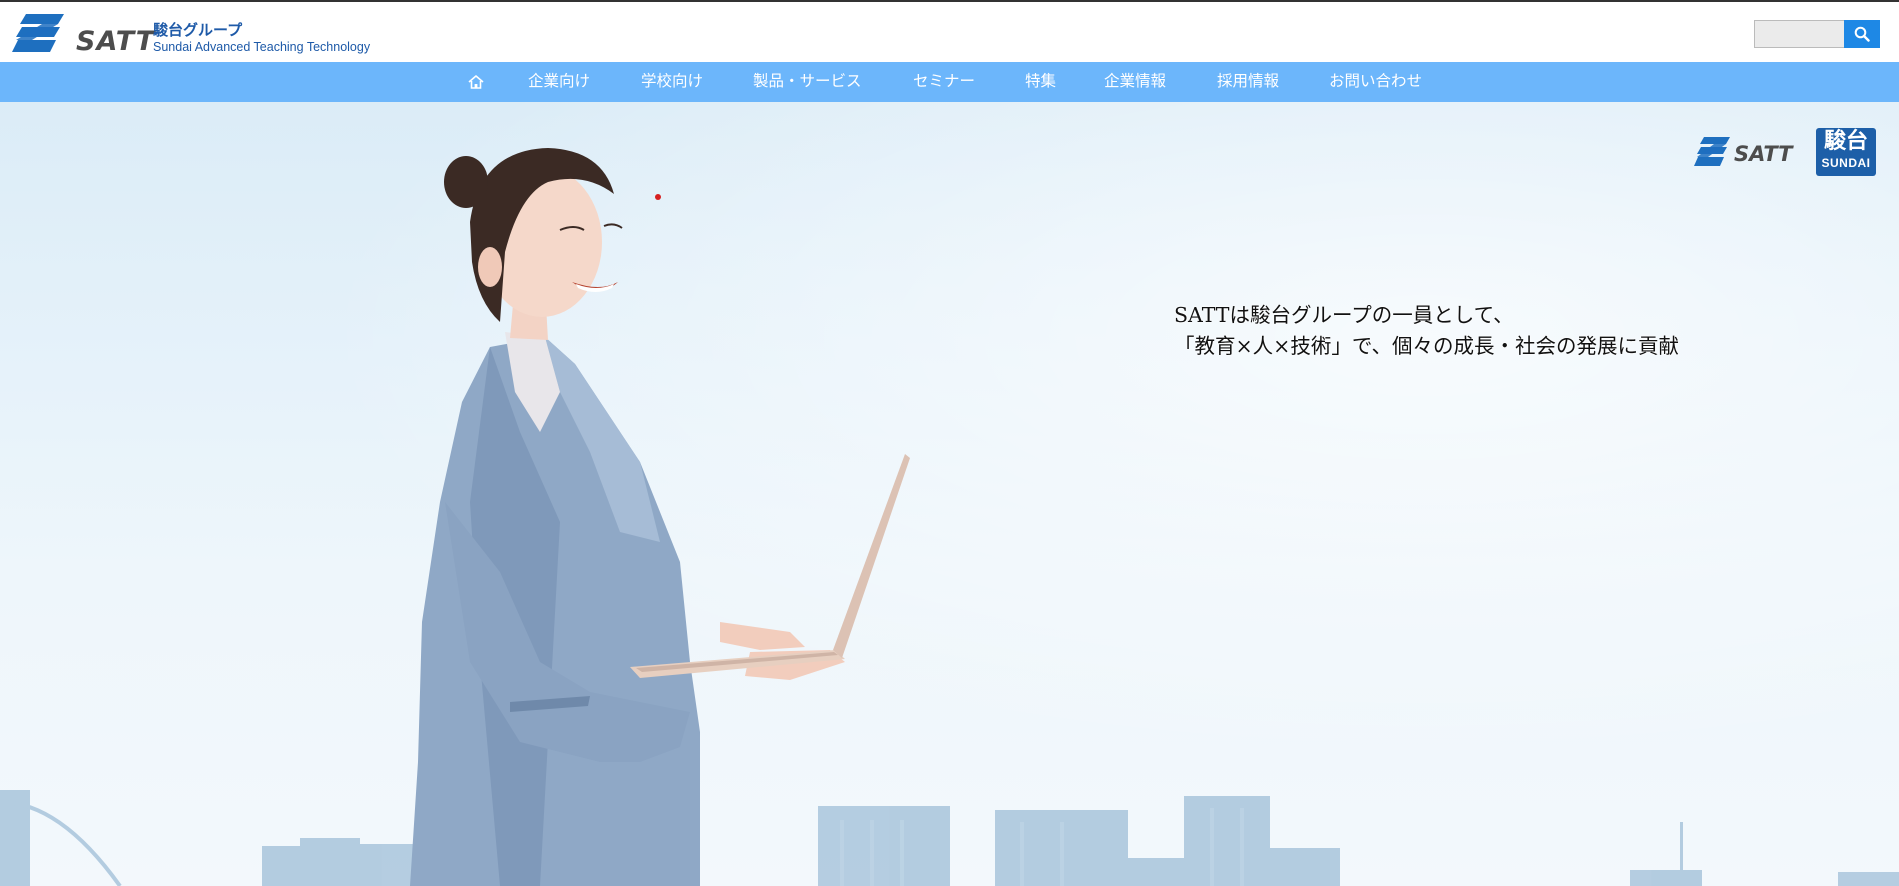 This screenshot has width=1899, height=886. Describe the element at coordinates (1427, 346) in the screenshot. I see `tagline-line-2: 「教育×人×技術」で、個々の成長・社会の発展に貢献` at that location.